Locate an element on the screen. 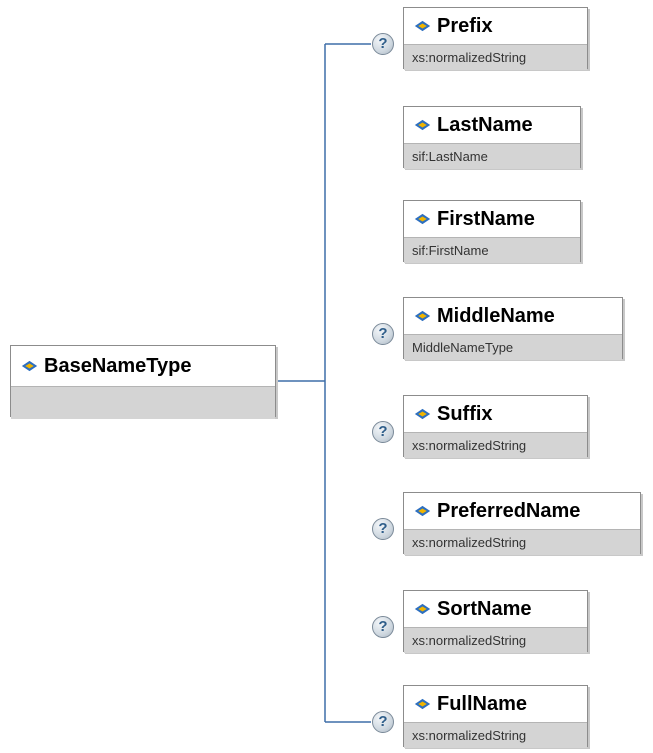 This screenshot has width=653, height=753. root-node-type is located at coordinates (143, 402).